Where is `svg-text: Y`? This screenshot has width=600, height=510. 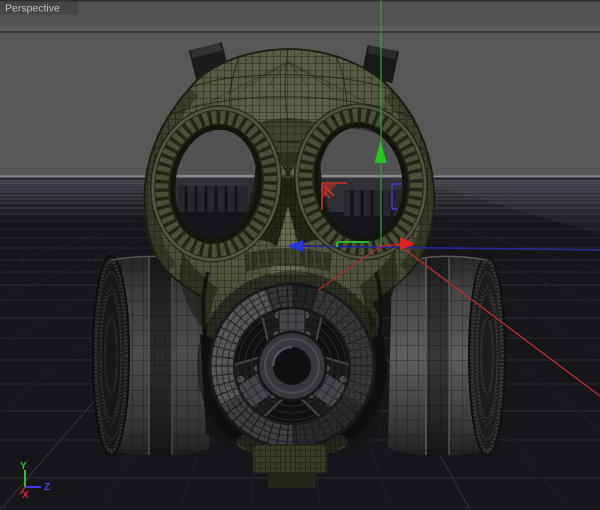 svg-text: Y is located at coordinates (23, 466).